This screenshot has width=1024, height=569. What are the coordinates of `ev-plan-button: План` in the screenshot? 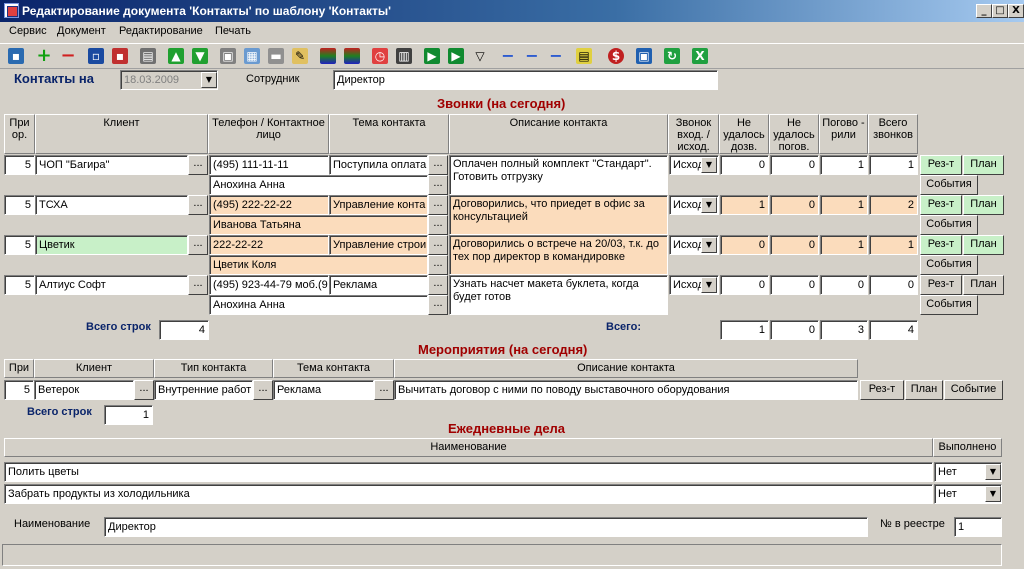 It's located at (924, 390).